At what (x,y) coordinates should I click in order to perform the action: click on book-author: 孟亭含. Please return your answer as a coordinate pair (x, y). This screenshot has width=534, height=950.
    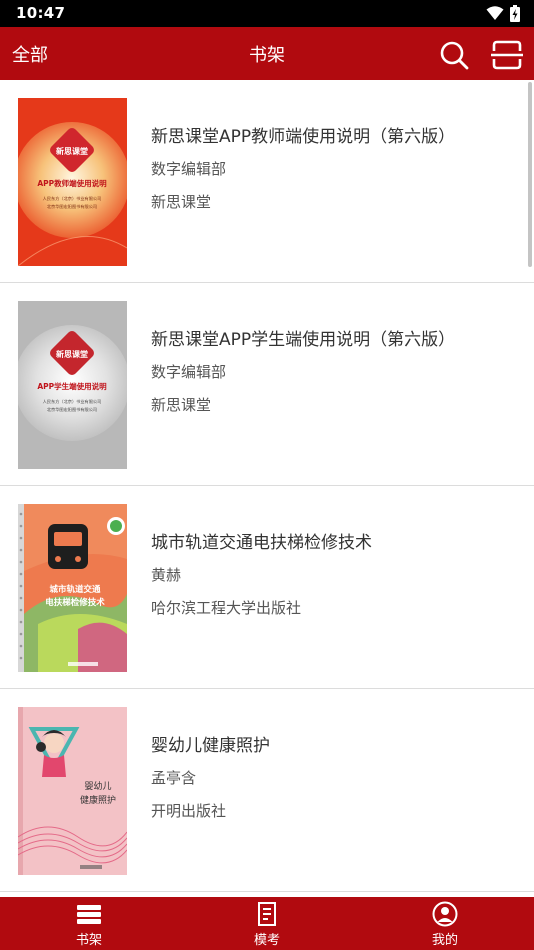
    Looking at the image, I should click on (174, 778).